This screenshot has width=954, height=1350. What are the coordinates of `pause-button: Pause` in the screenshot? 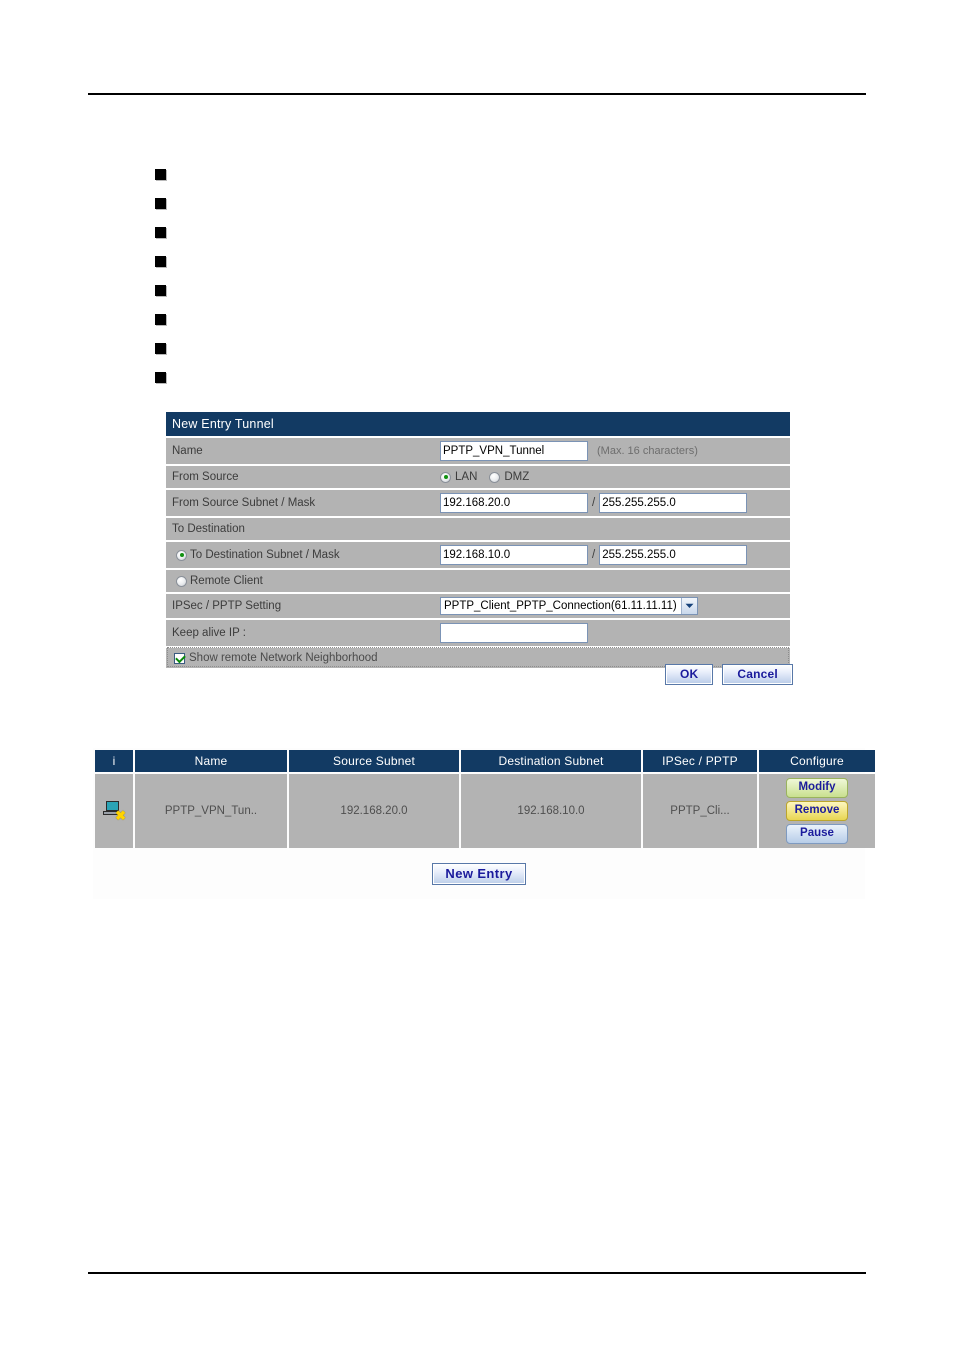 It's located at (817, 834).